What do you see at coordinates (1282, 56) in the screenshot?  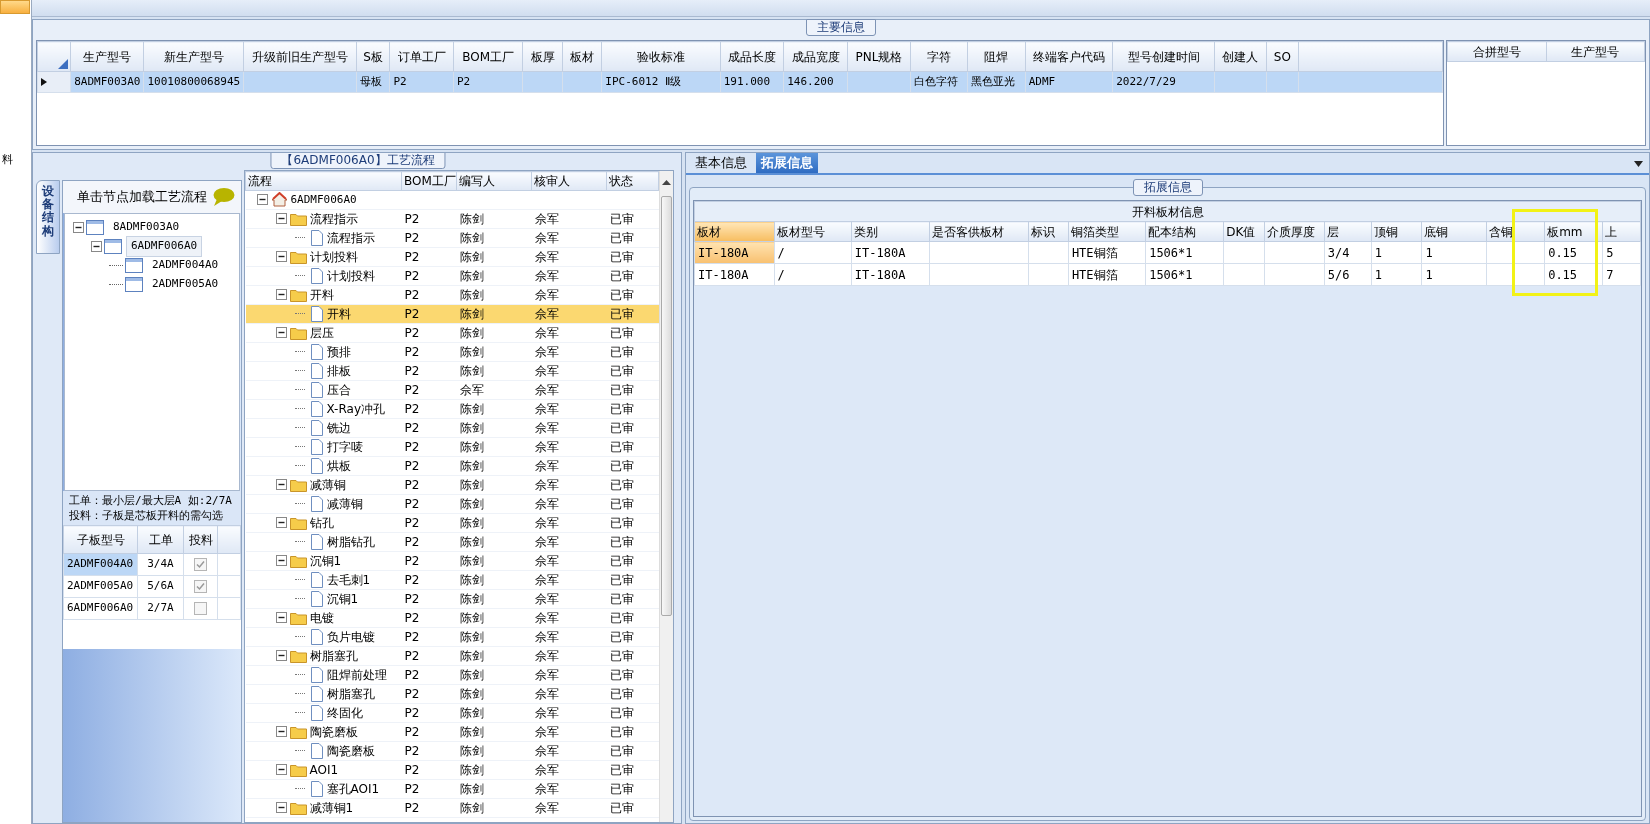 I see `column-header: SO` at bounding box center [1282, 56].